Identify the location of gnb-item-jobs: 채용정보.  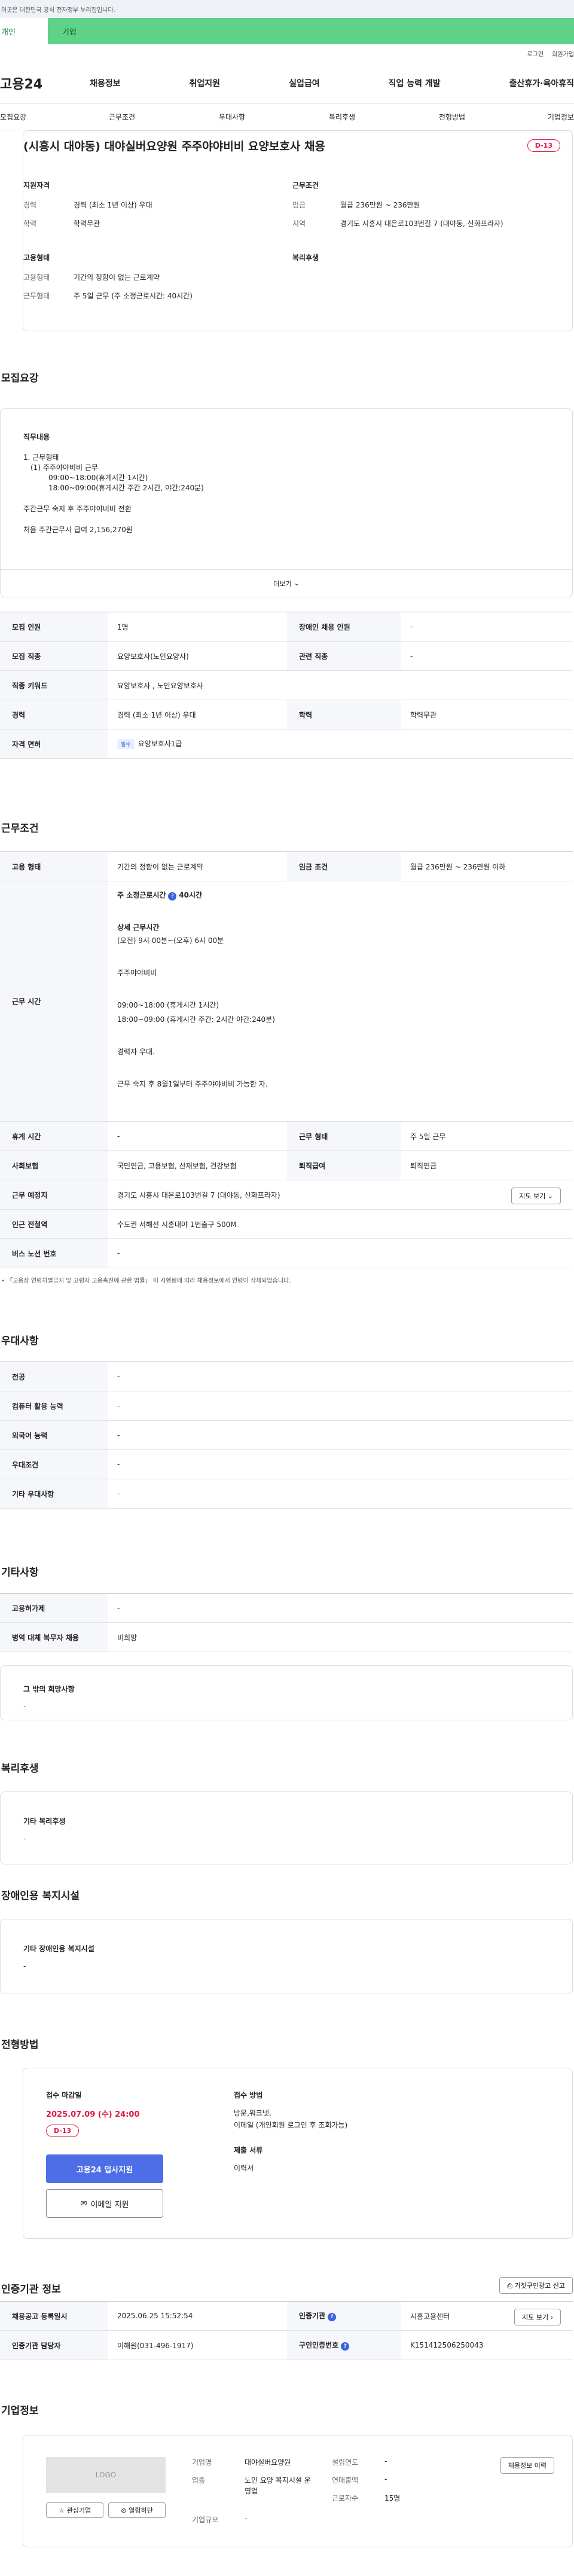
(105, 83).